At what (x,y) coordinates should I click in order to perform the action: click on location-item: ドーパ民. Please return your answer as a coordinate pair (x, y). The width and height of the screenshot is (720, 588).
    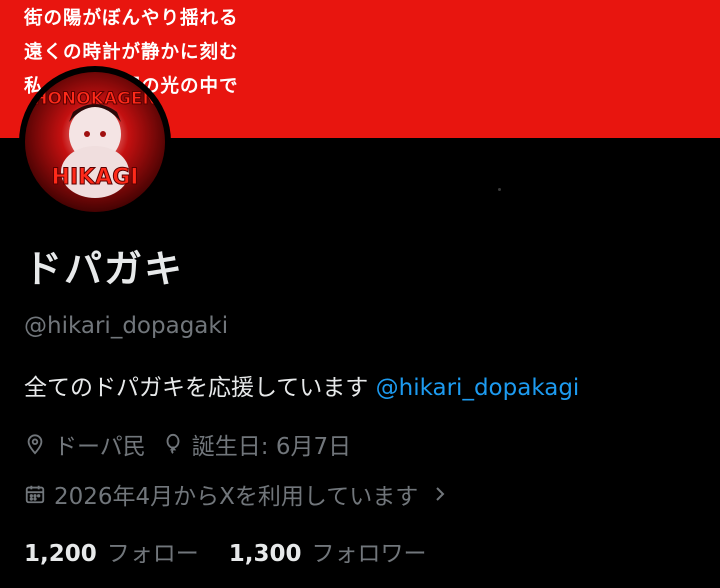
    Looking at the image, I should click on (85, 444).